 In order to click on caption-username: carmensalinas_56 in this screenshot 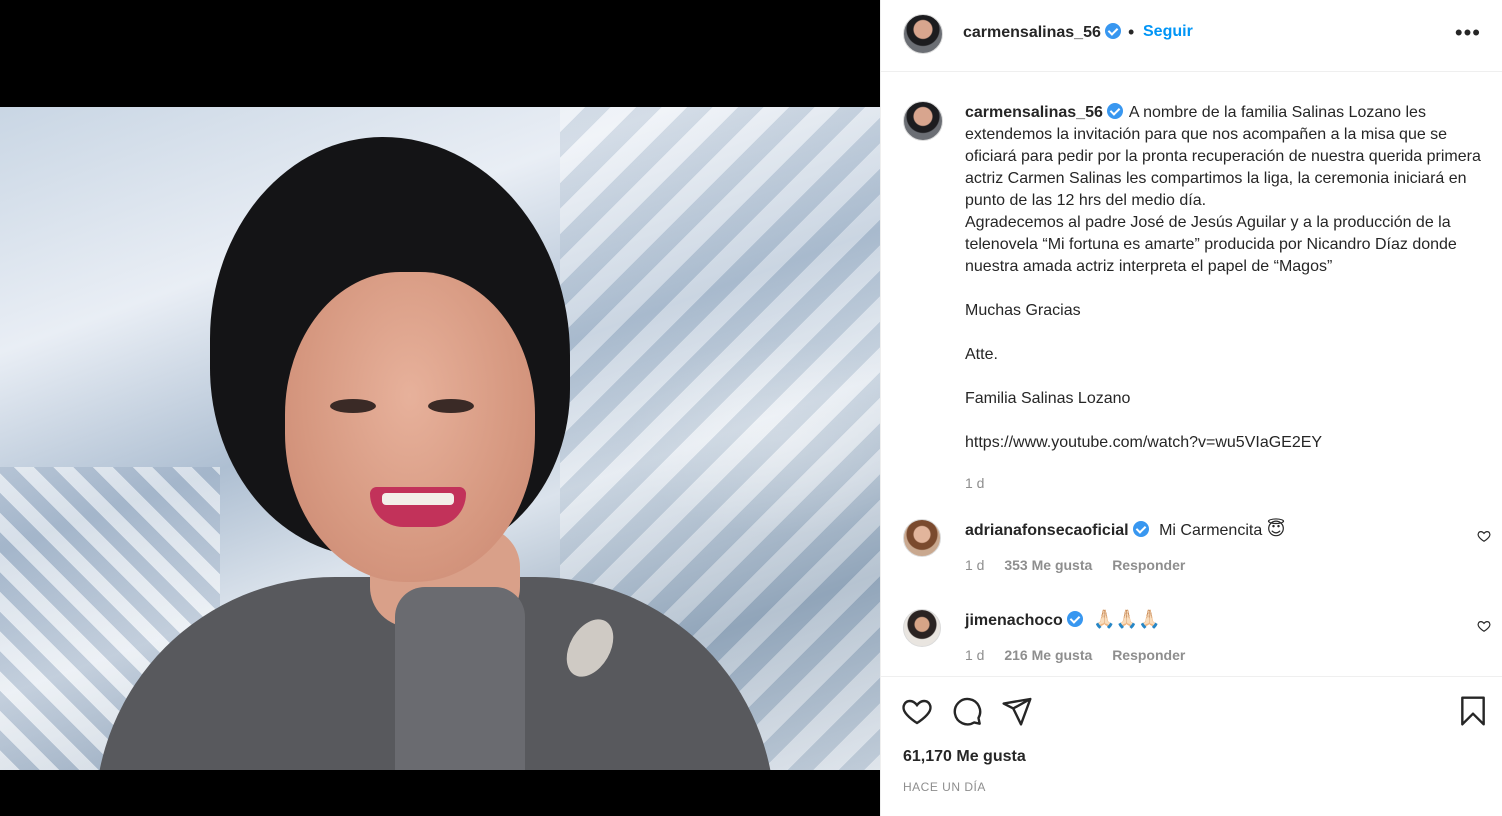, I will do `click(1044, 112)`.